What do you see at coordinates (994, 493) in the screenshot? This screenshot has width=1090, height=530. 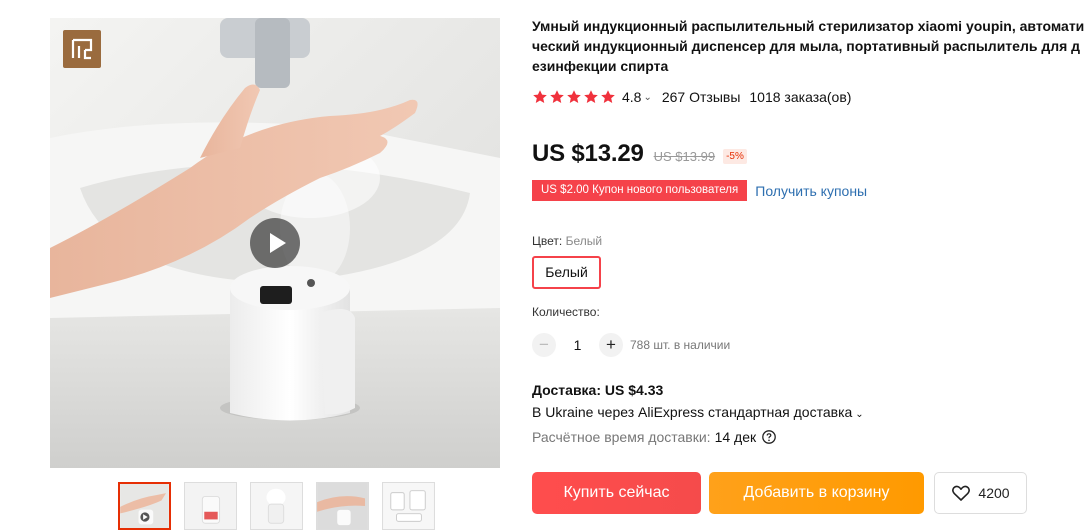 I see `wishlist-count: 4200` at bounding box center [994, 493].